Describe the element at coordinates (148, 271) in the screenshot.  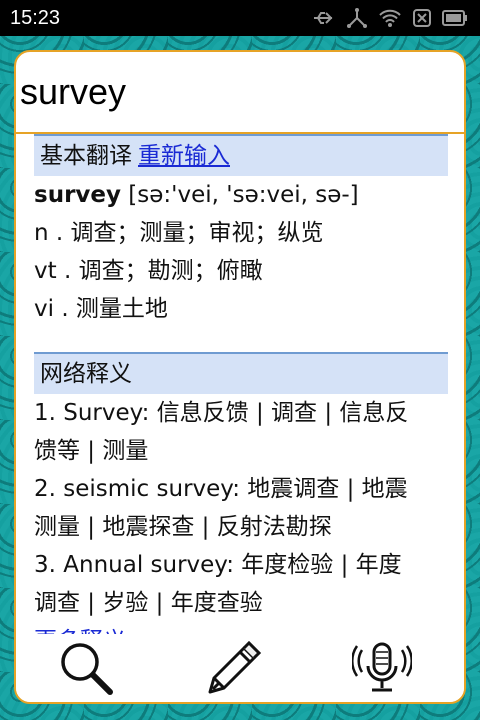
I see `definition-verb-transitive: vt . 调查；勘测；俯瞰` at that location.